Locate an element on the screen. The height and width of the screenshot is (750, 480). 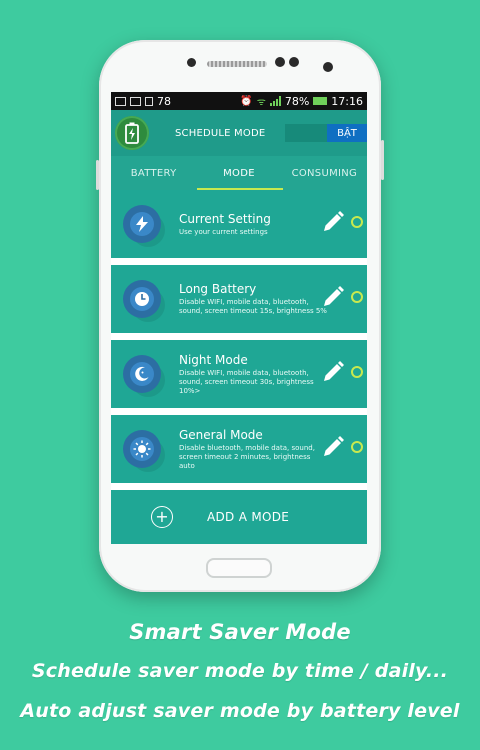
power-button is located at coordinates (382, 160).